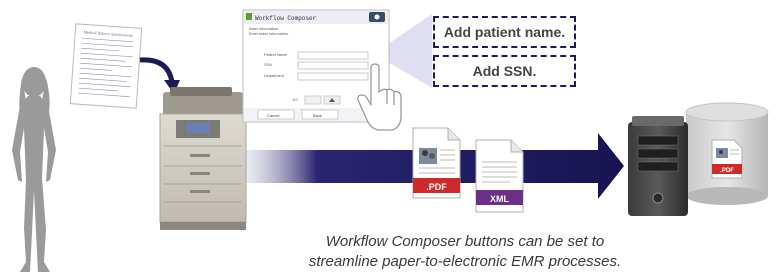 The height and width of the screenshot is (276, 778). What do you see at coordinates (286, 18) in the screenshot?
I see `app-title: Workflow Composer` at bounding box center [286, 18].